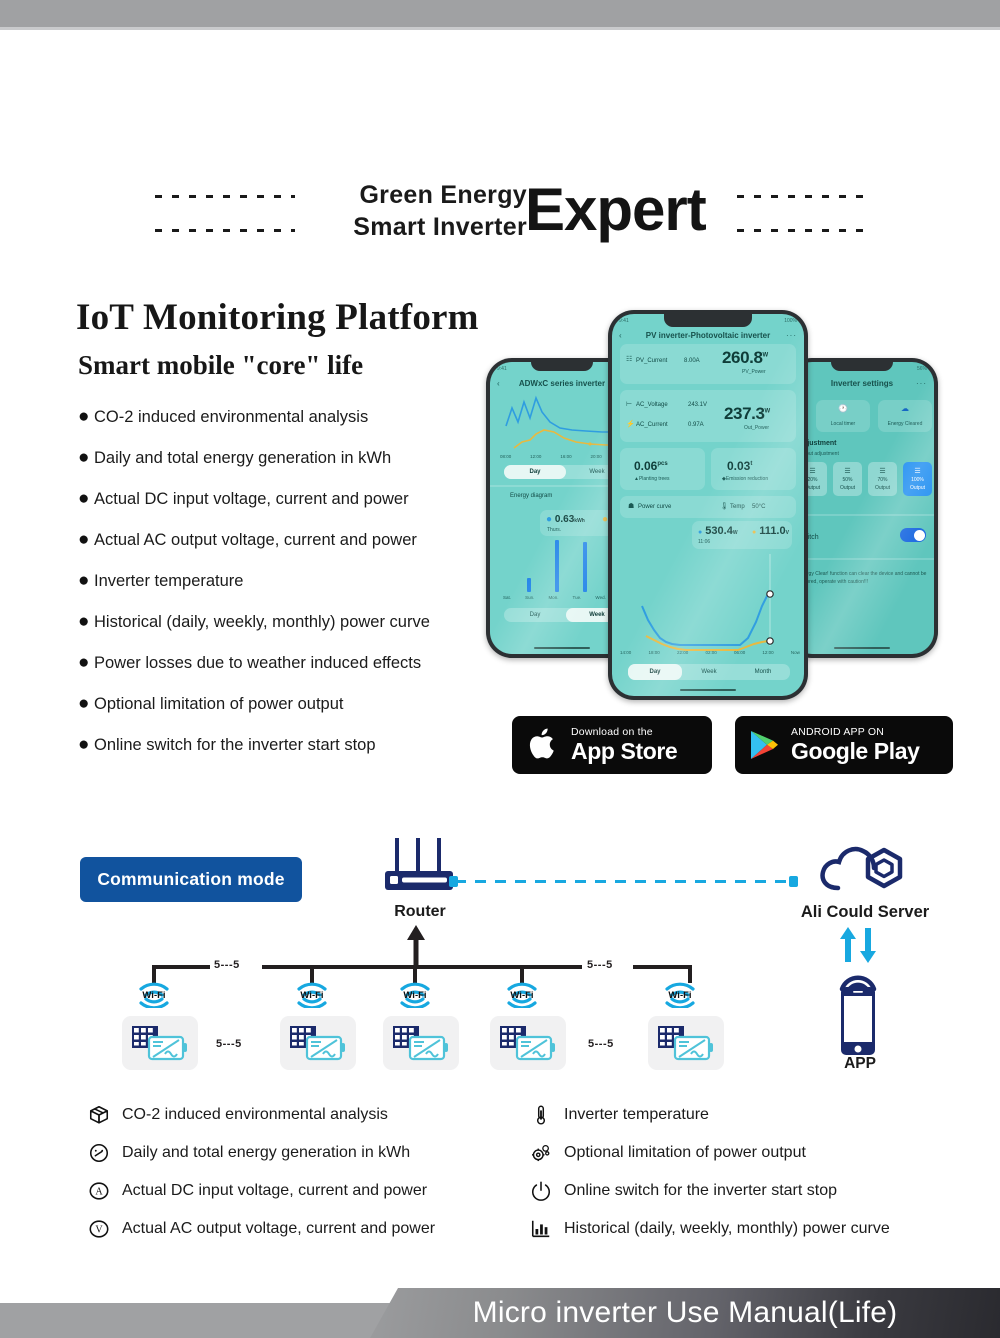 Image resolution: width=1000 pixels, height=1338 pixels. I want to click on bidirectional-arrow-icon, so click(858, 945).